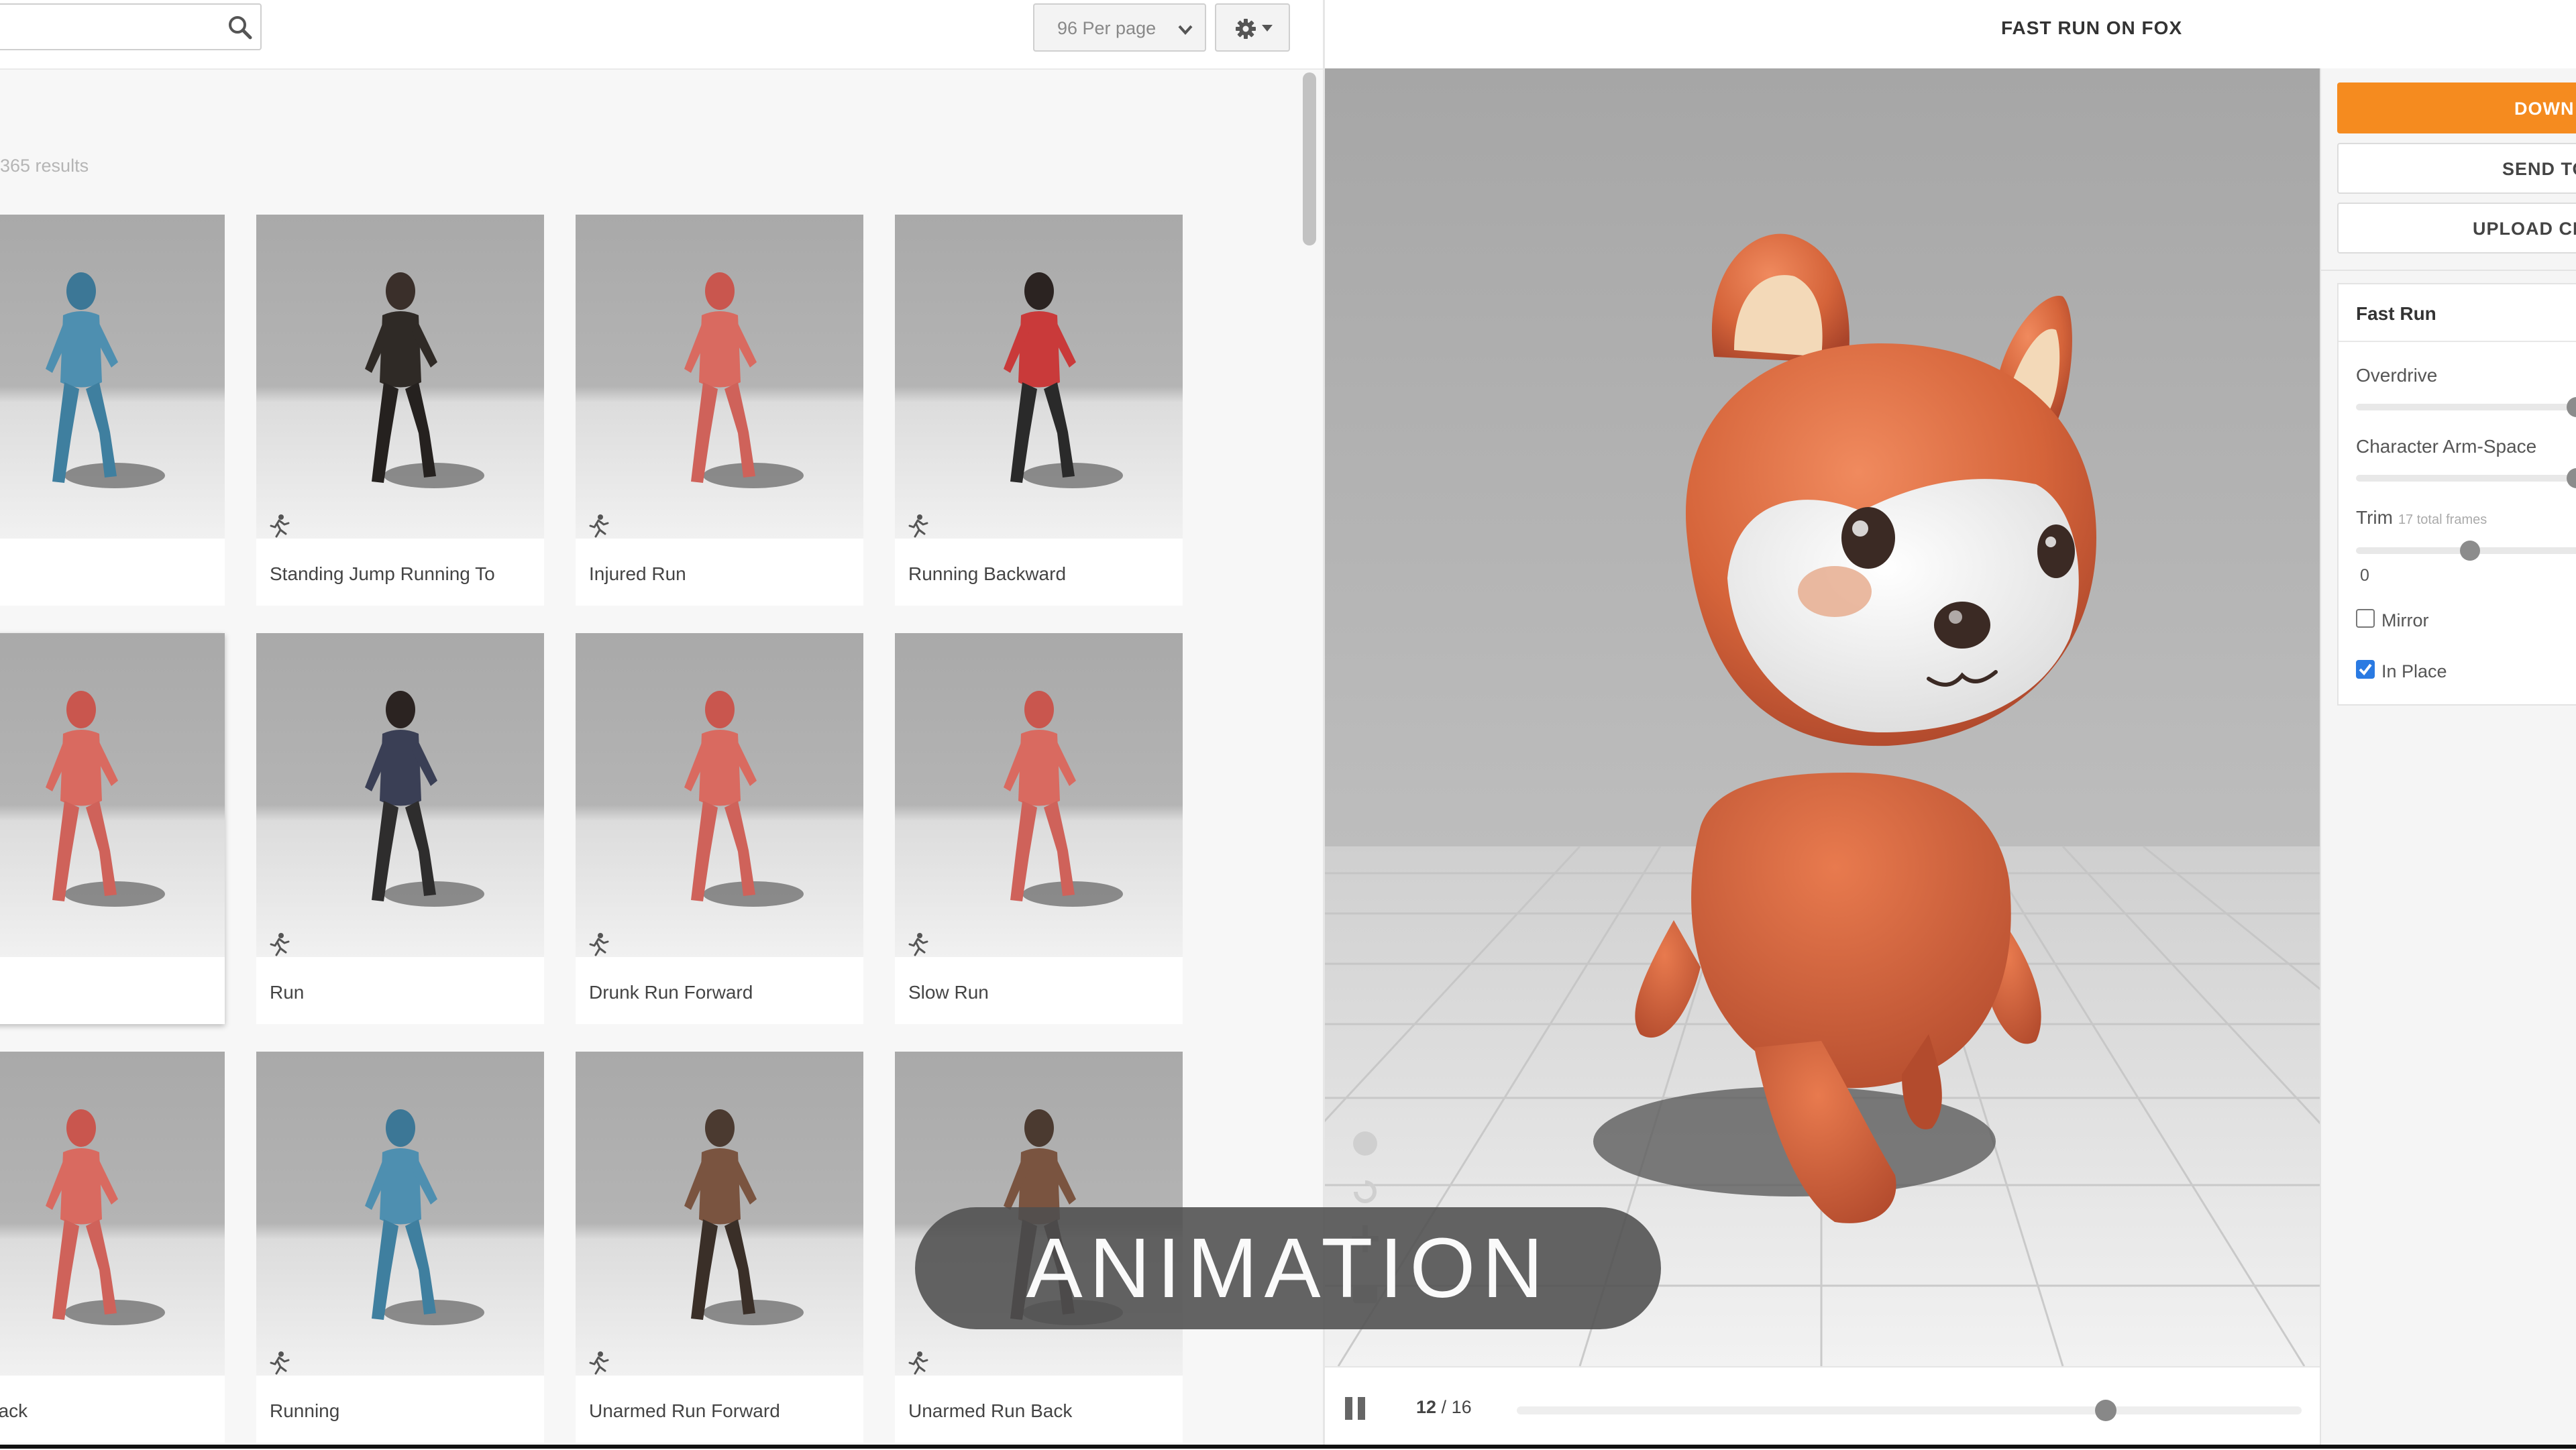 The height and width of the screenshot is (1450, 2576). What do you see at coordinates (1107, 28) in the screenshot?
I see `per-page-label: 96 Per page` at bounding box center [1107, 28].